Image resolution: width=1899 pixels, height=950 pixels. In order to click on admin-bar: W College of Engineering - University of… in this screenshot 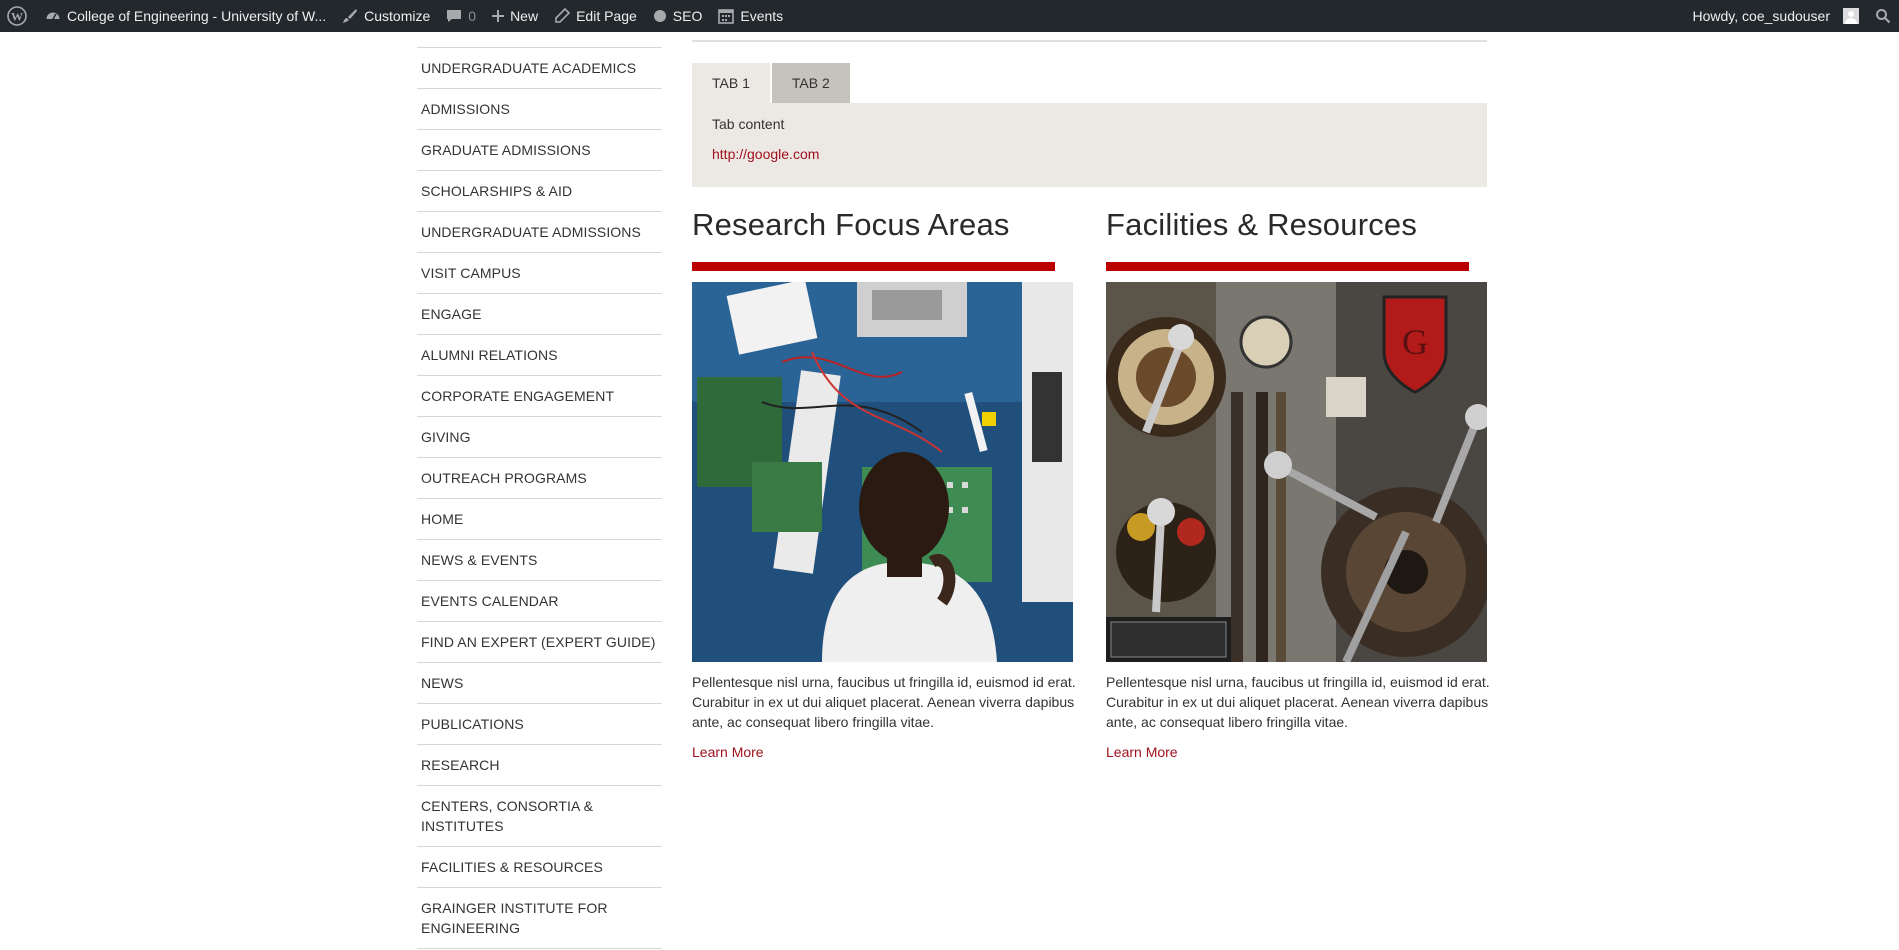, I will do `click(949, 16)`.